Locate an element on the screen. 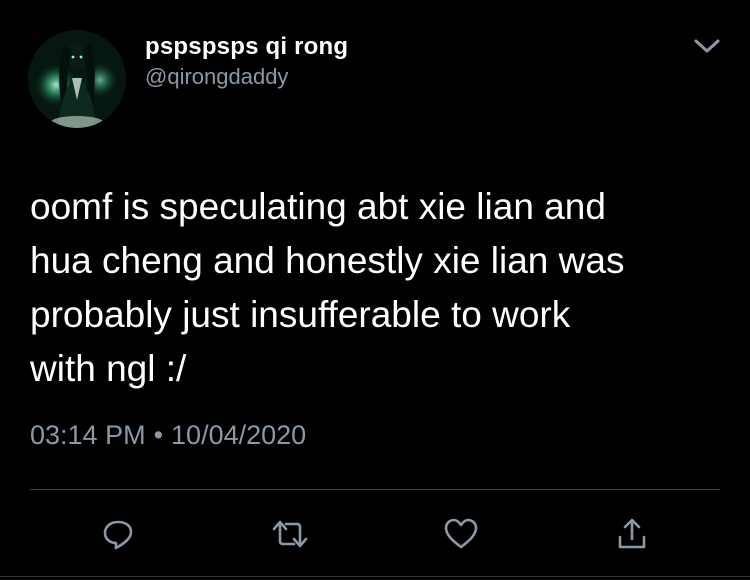  heart-icon is located at coordinates (461, 533).